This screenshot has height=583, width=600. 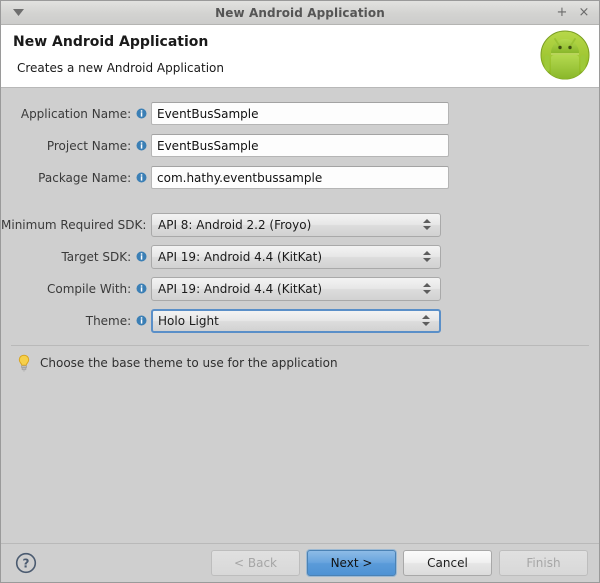 What do you see at coordinates (108, 320) in the screenshot?
I see `label-theme-text: Theme:` at bounding box center [108, 320].